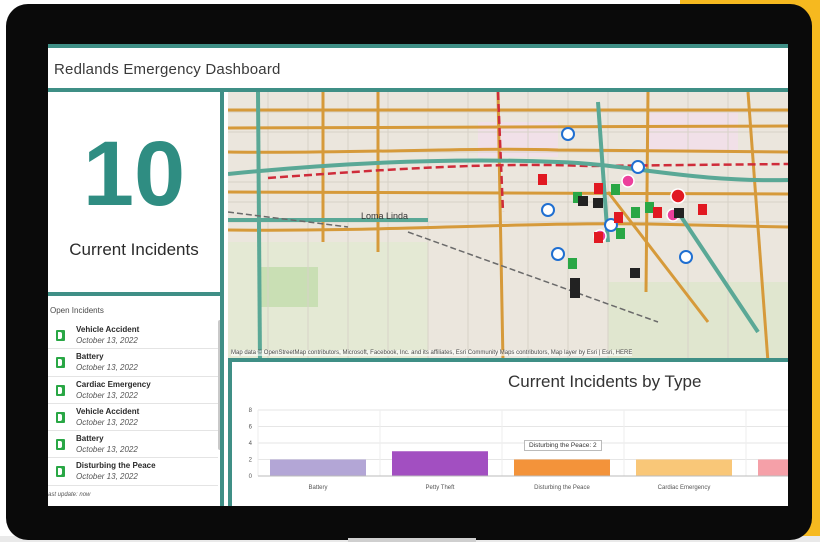 The width and height of the screenshot is (820, 542). I want to click on list-item: Cardiac Emergency October 13, 2022, so click(133, 390).